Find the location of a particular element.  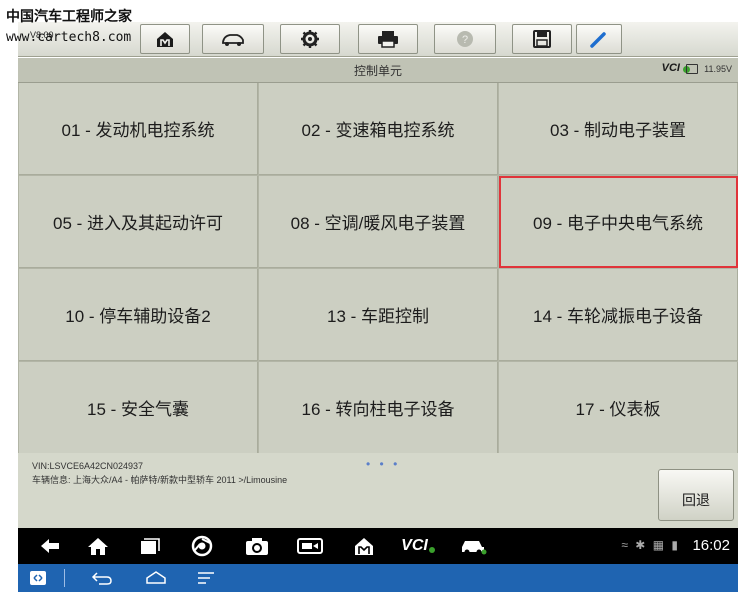

gear-icon is located at coordinates (310, 39).